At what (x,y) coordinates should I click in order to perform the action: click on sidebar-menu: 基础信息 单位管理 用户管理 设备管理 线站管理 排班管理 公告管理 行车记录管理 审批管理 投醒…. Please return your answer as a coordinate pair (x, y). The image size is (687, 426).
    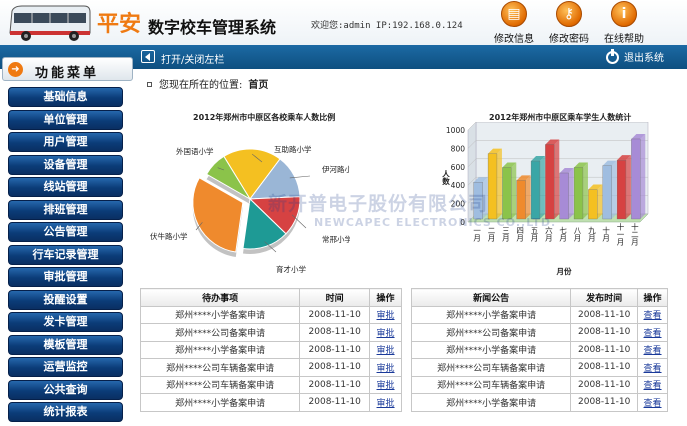
    Looking at the image, I should click on (65, 256).